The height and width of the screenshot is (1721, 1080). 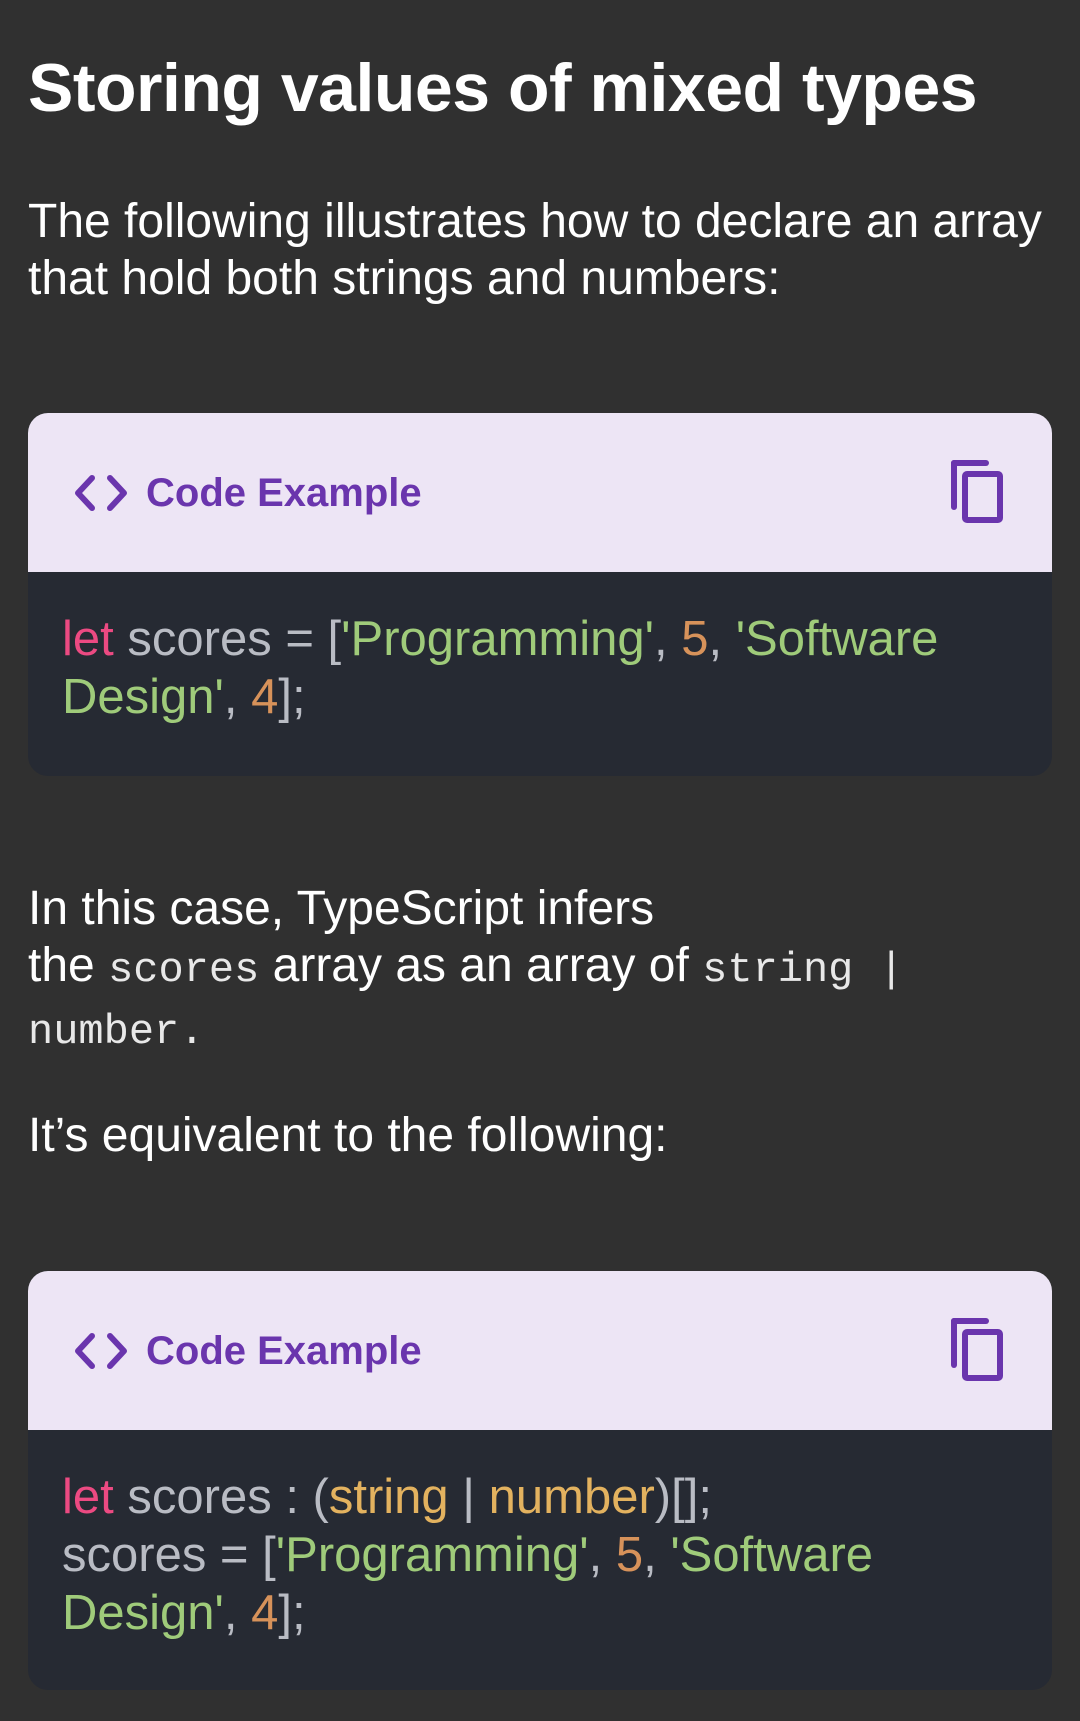 What do you see at coordinates (481, 965) in the screenshot?
I see `inference-text-3: array as an array of` at bounding box center [481, 965].